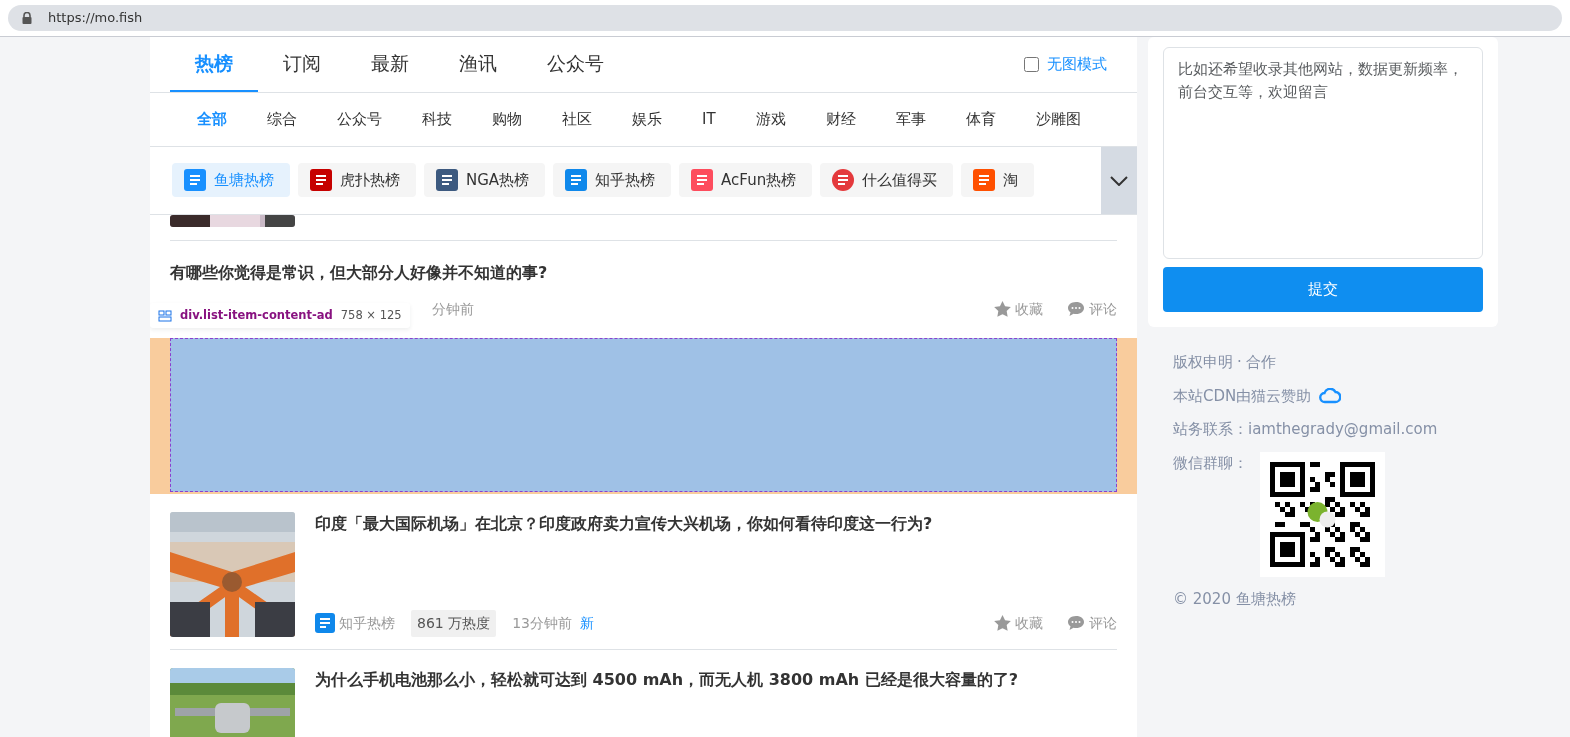  I want to click on checkbox, so click(1031, 64).